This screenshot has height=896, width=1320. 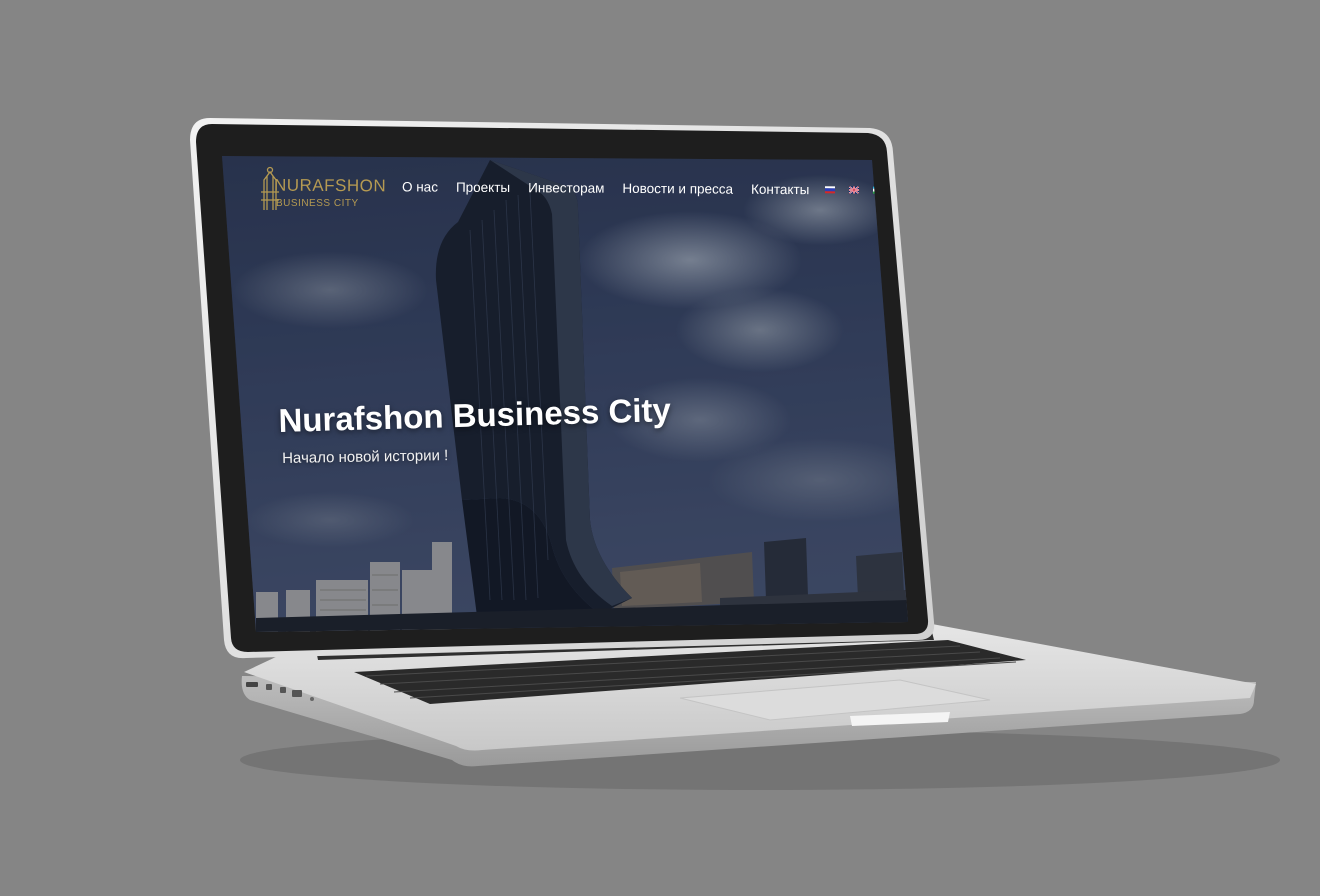 I want to click on nav-item-projects: Проекты, so click(x=483, y=187).